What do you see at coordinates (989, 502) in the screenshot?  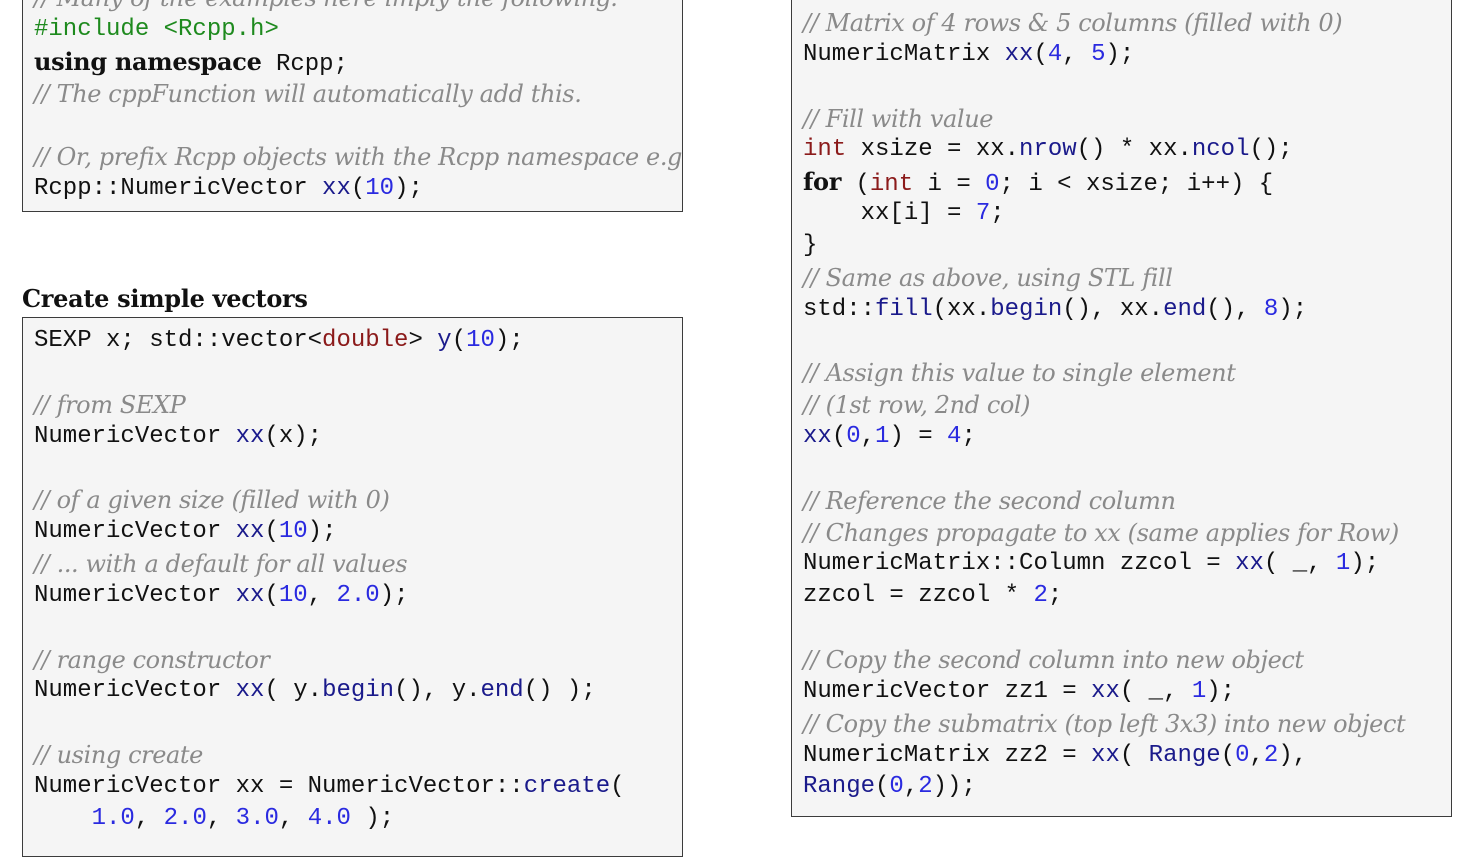 I see `code-line: // Reference the second column` at bounding box center [989, 502].